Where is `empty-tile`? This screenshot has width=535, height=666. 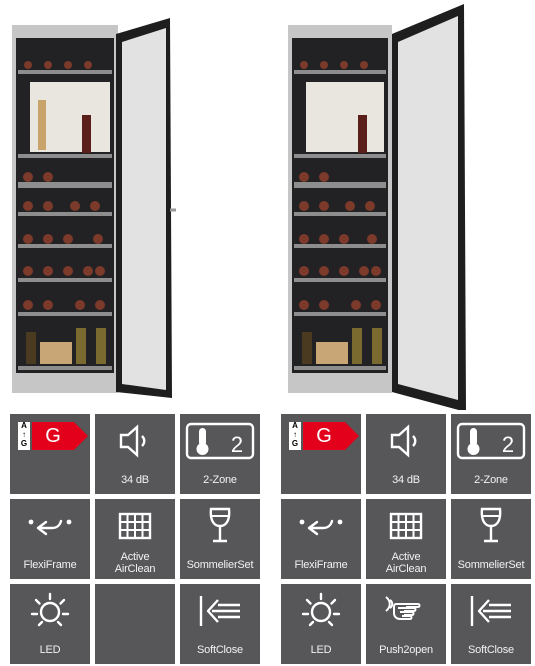 empty-tile is located at coordinates (135, 624).